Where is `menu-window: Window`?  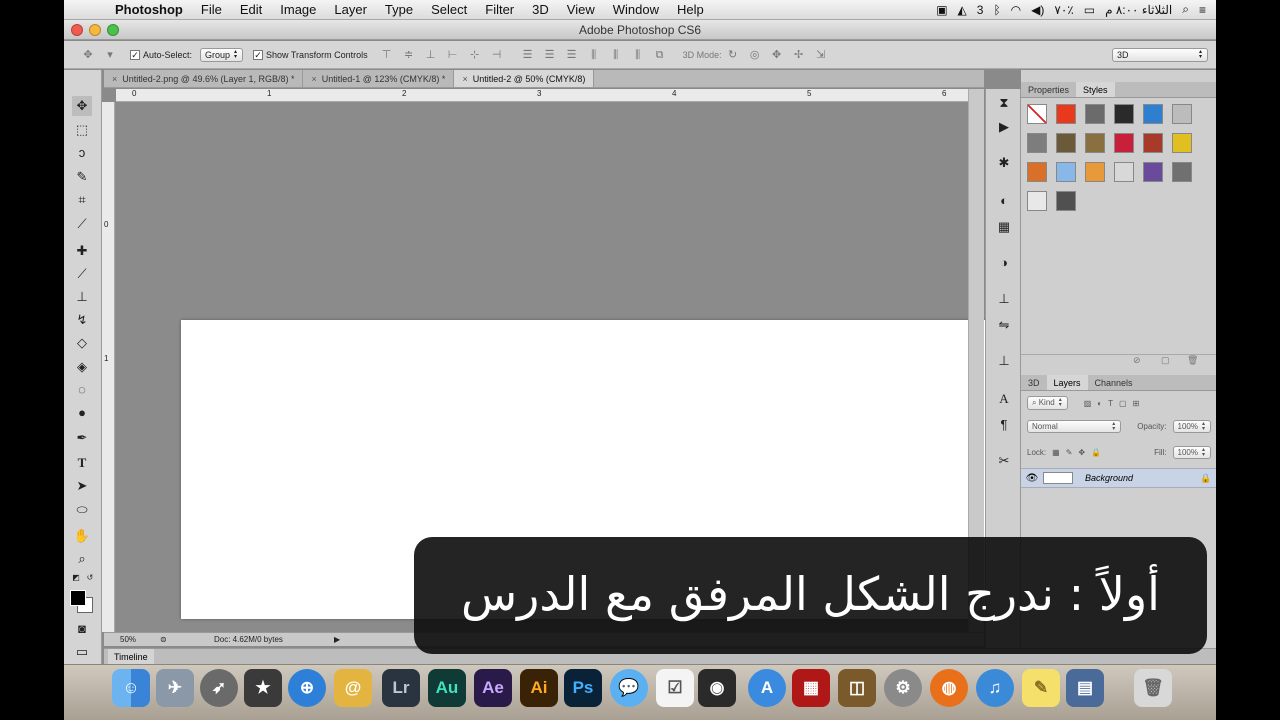 menu-window: Window is located at coordinates (636, 9).